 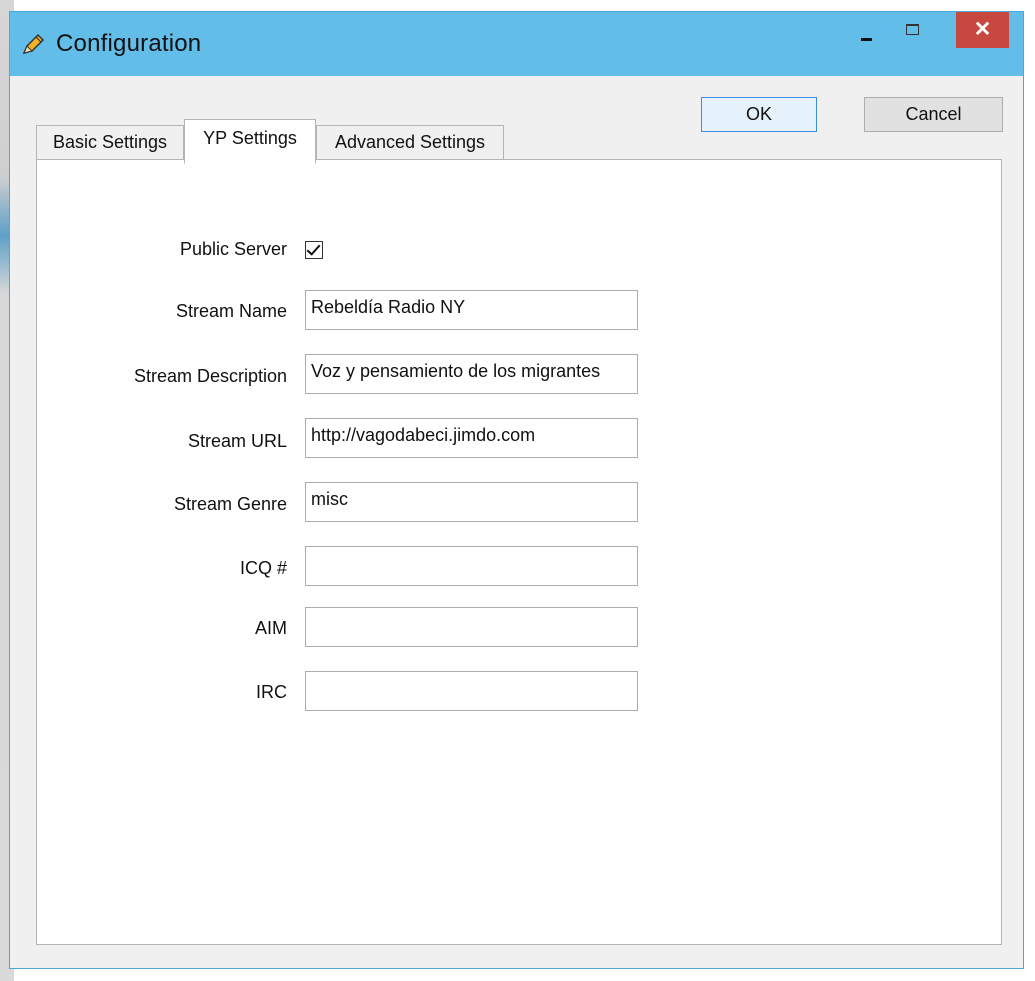 I want to click on aim-field, so click(x=471, y=627).